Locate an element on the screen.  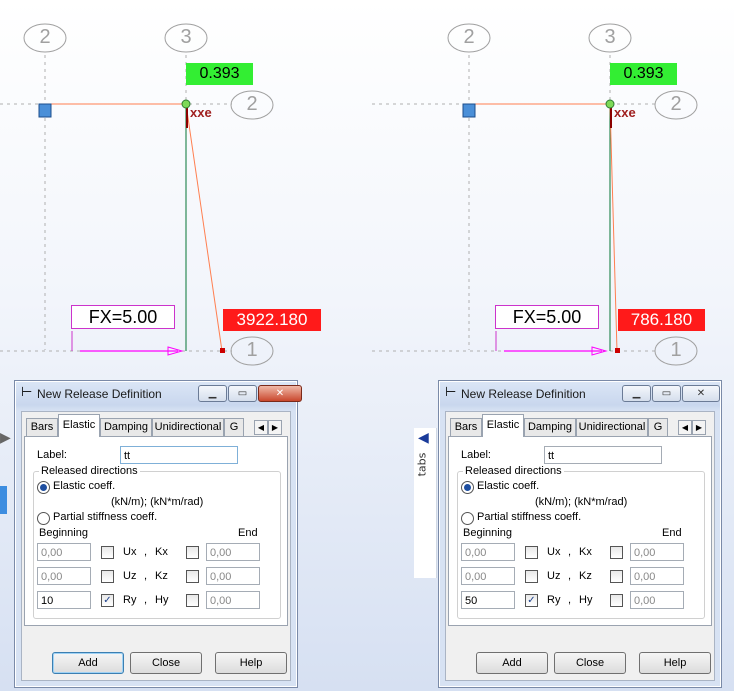
arrow-left-icon: ◀ is located at coordinates (423, 438).